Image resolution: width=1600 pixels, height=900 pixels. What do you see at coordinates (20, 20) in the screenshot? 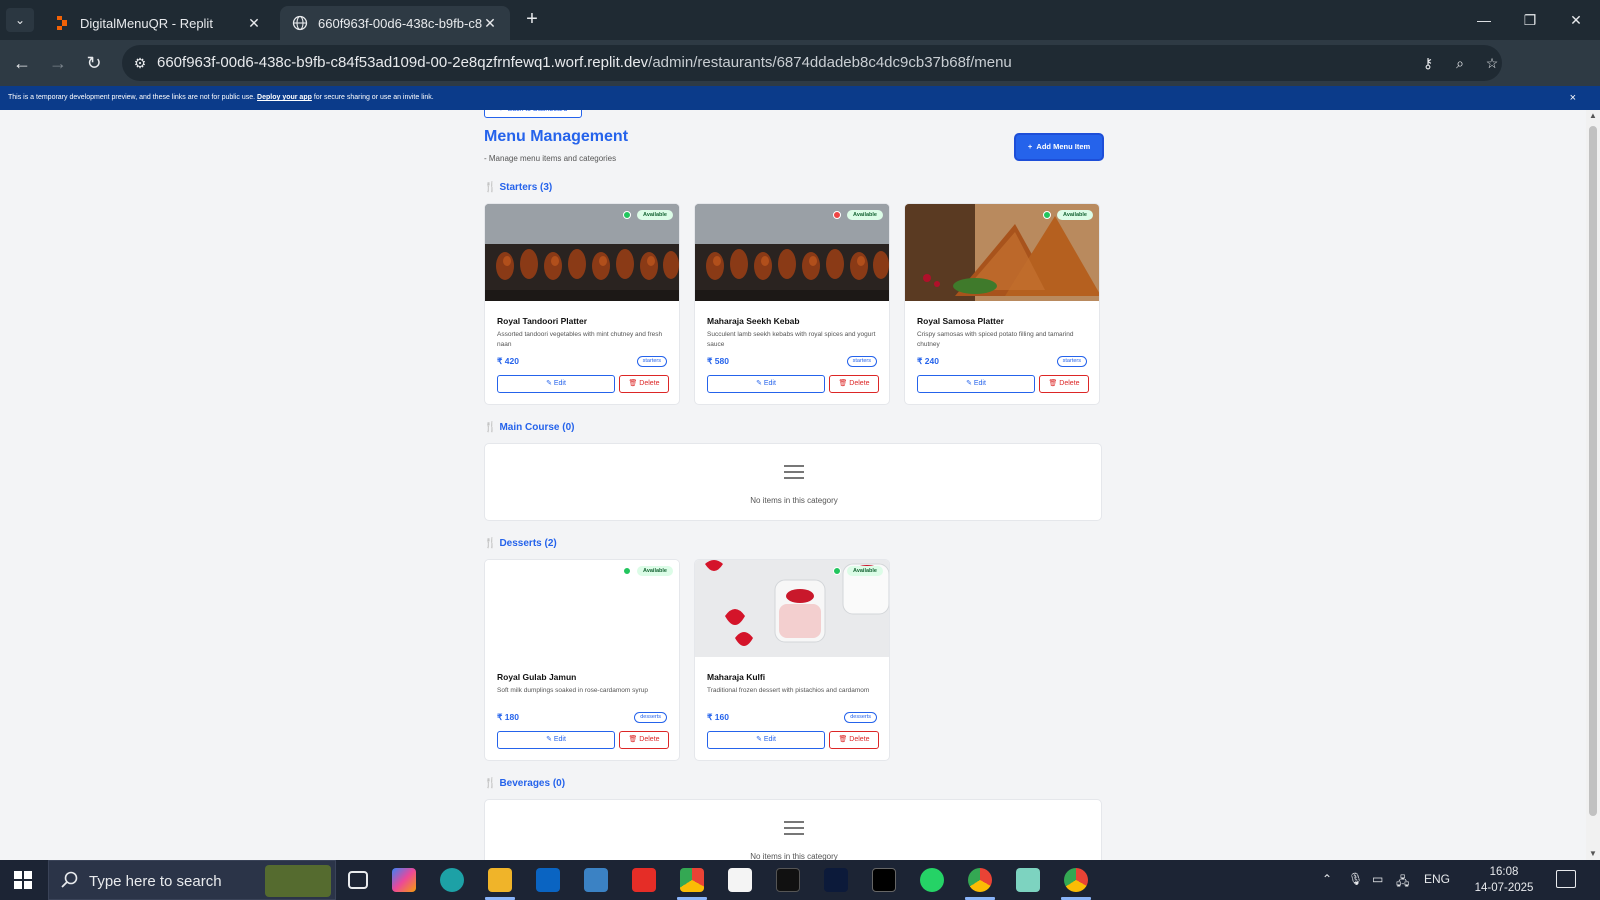
I see `tab-search-button: ⌄` at bounding box center [20, 20].